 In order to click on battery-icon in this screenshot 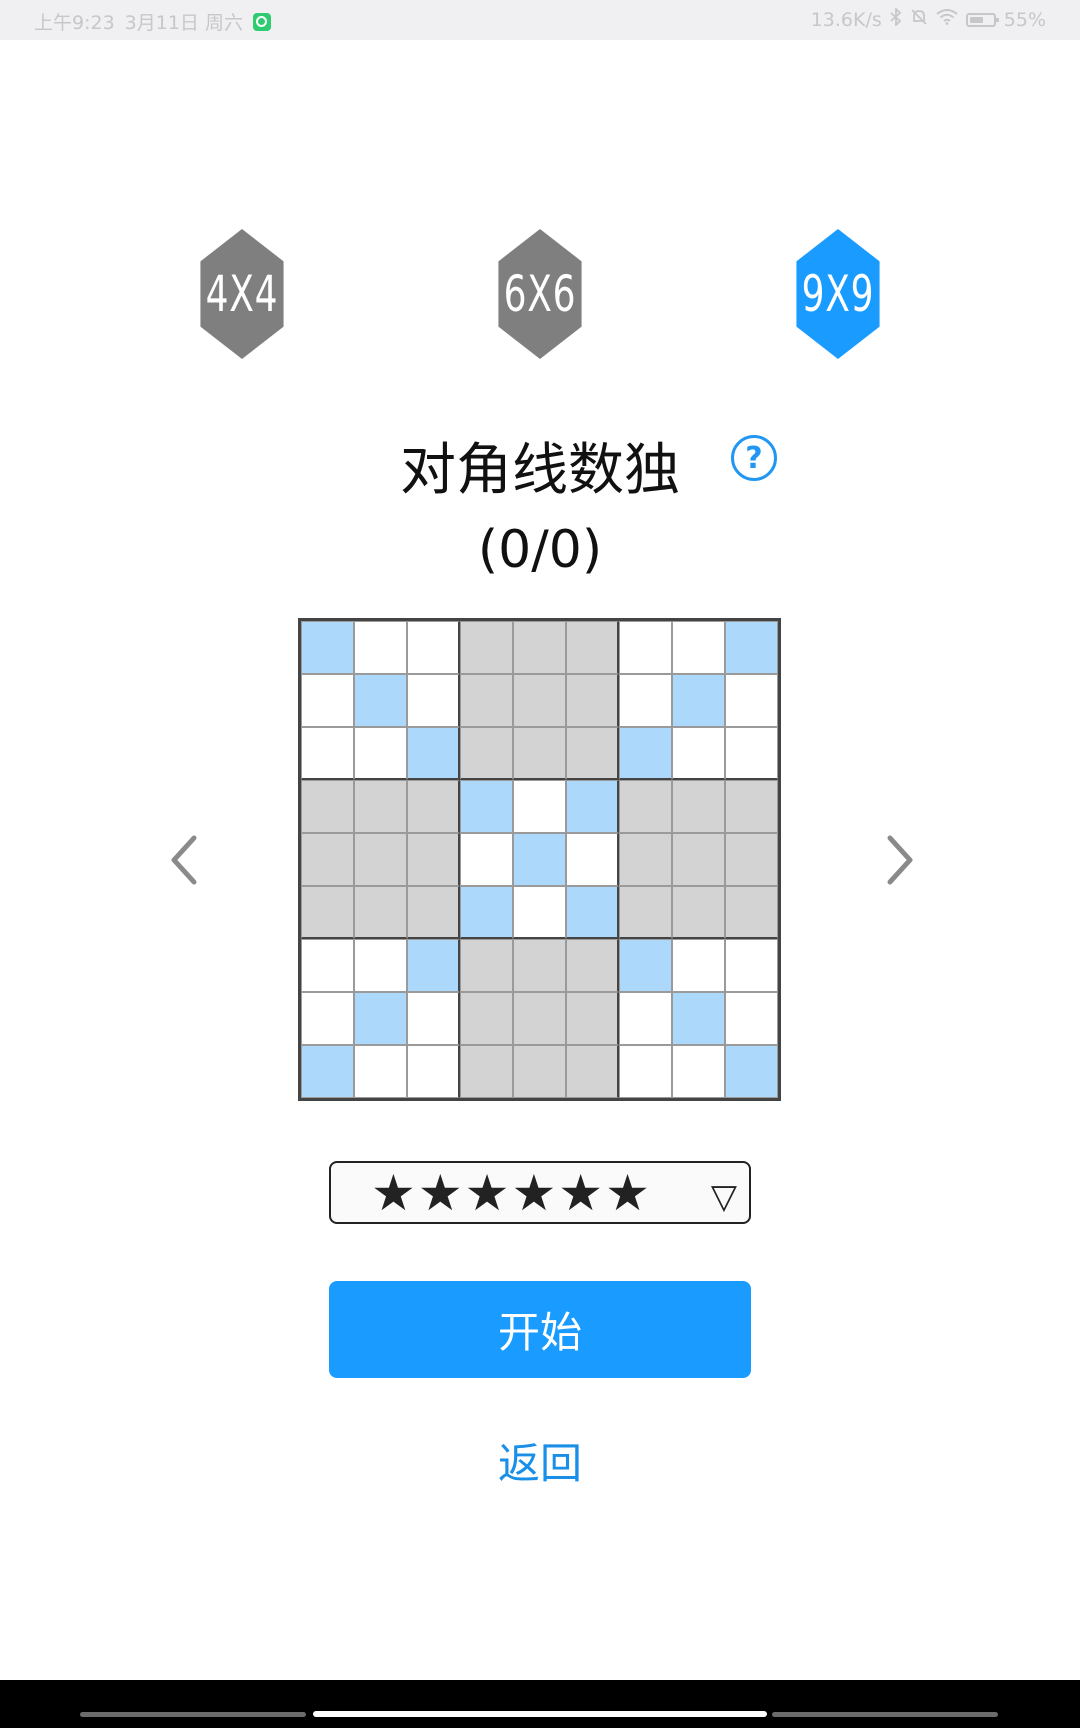, I will do `click(982, 19)`.